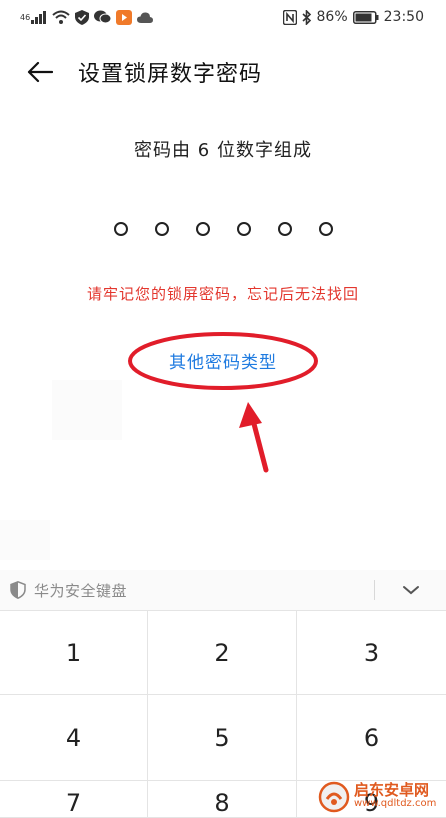 This screenshot has width=446, height=818. I want to click on shield-icon, so click(18, 590).